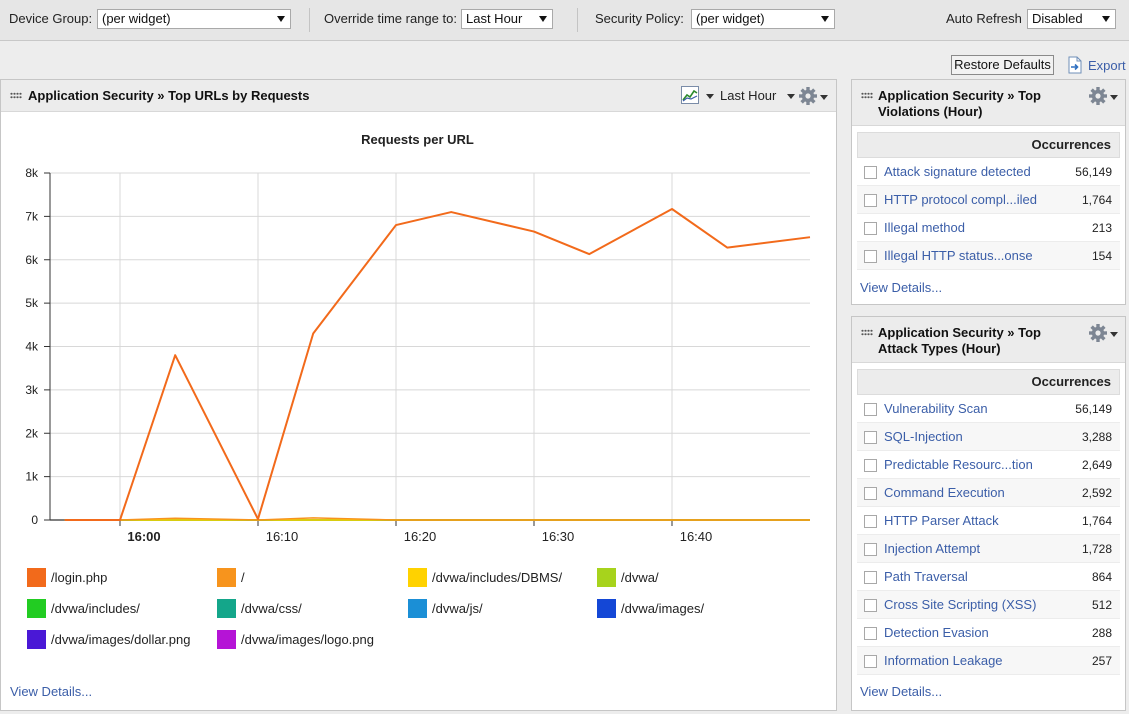 The width and height of the screenshot is (1129, 714). I want to click on row-name-link: Illegal HTTP status...onse, so click(958, 255).